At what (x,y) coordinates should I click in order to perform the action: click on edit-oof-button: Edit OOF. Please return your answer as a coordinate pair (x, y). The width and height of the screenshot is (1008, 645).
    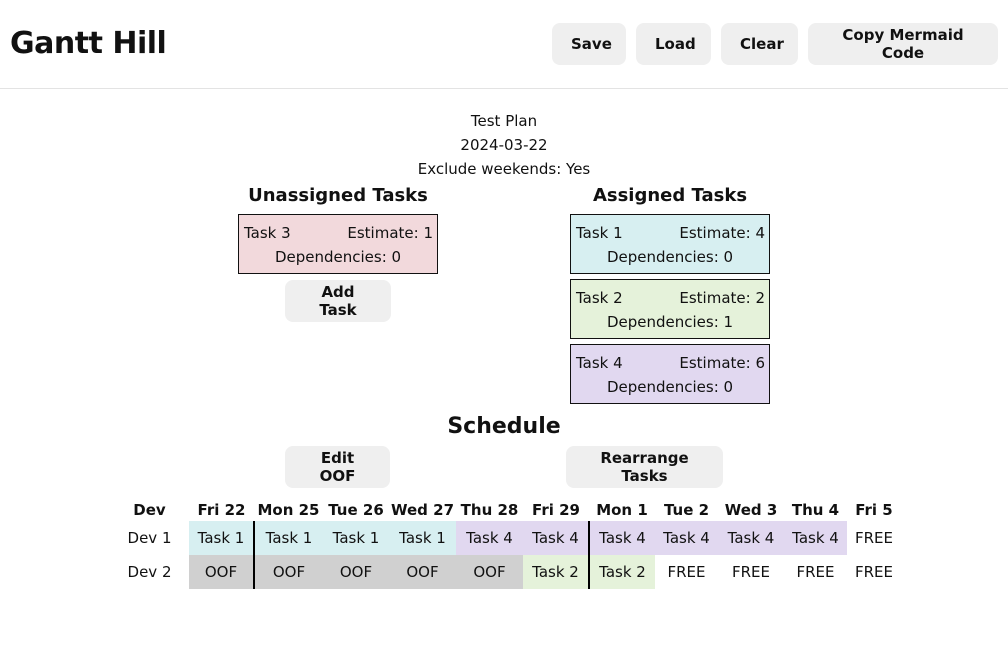
    Looking at the image, I should click on (337, 467).